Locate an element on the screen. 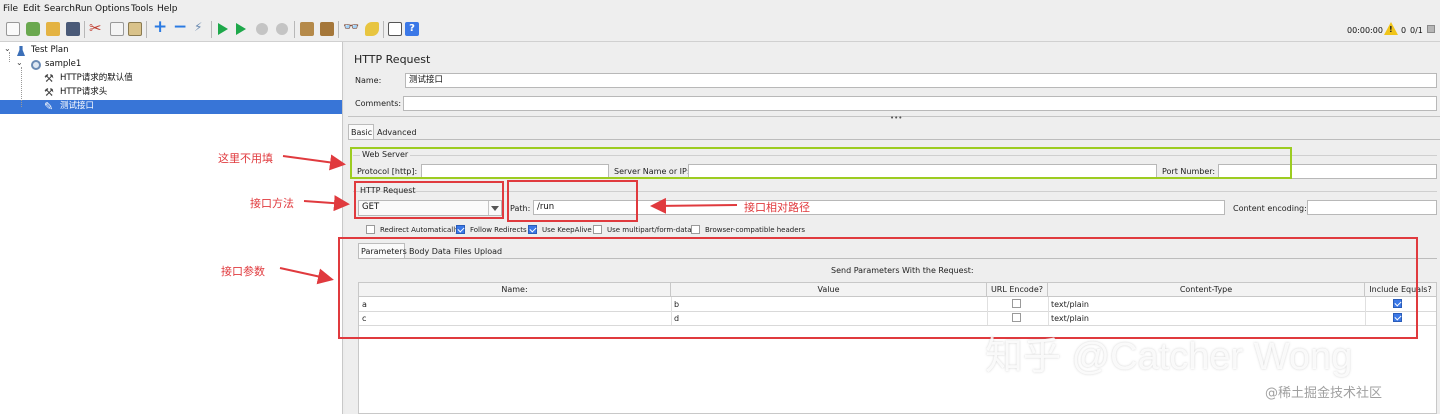 This screenshot has width=1440, height=414. watermark-main: 知乎 @Catcher Wong is located at coordinates (1169, 357).